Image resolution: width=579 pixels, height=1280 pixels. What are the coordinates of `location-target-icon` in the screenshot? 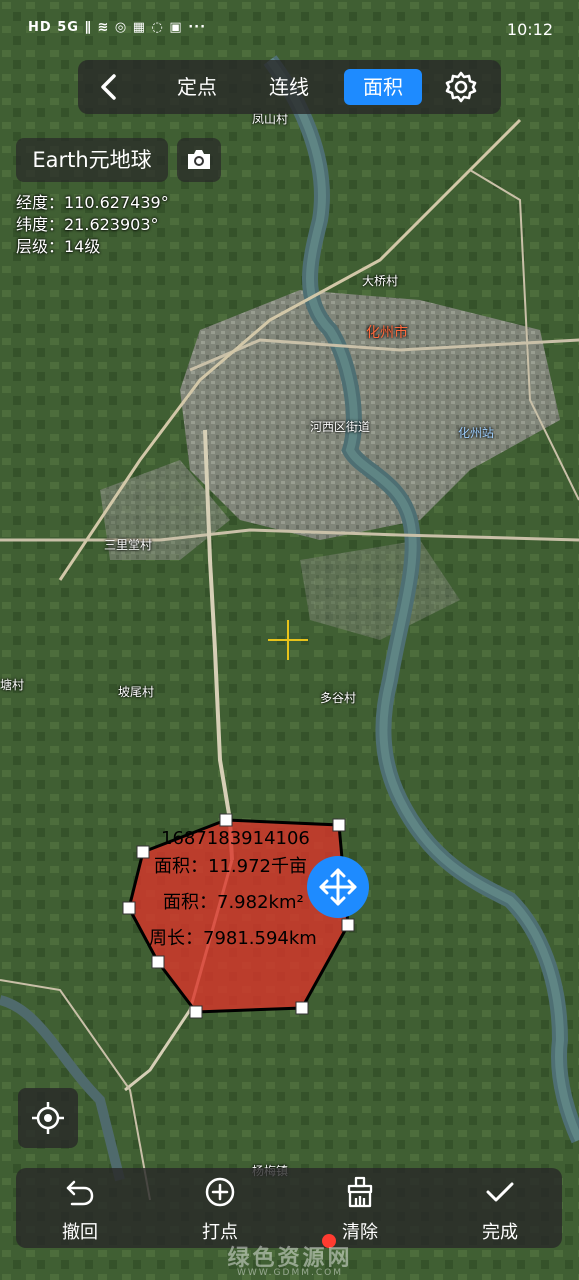 It's located at (48, 1118).